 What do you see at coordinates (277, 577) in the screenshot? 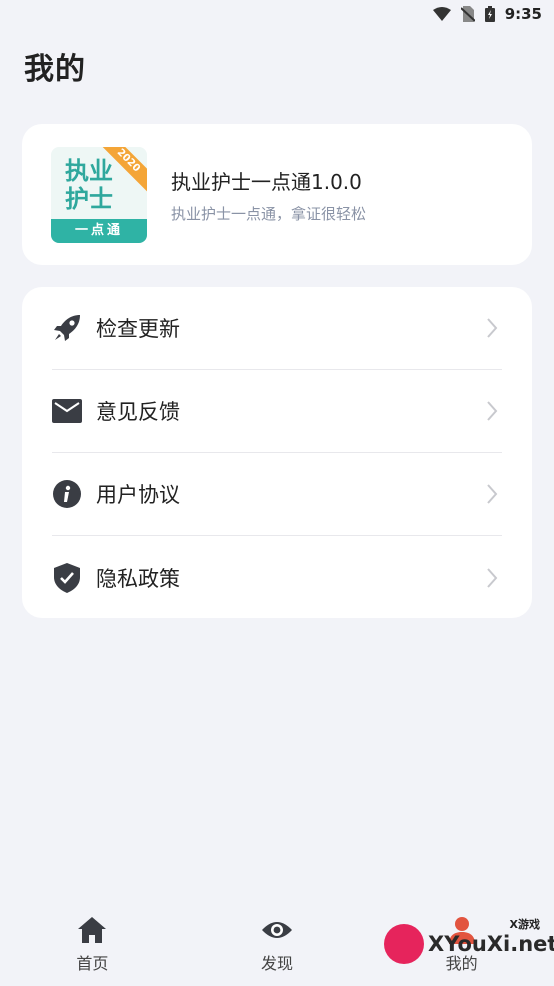
I see `menu-item-privacy-policy: 隐私政策` at bounding box center [277, 577].